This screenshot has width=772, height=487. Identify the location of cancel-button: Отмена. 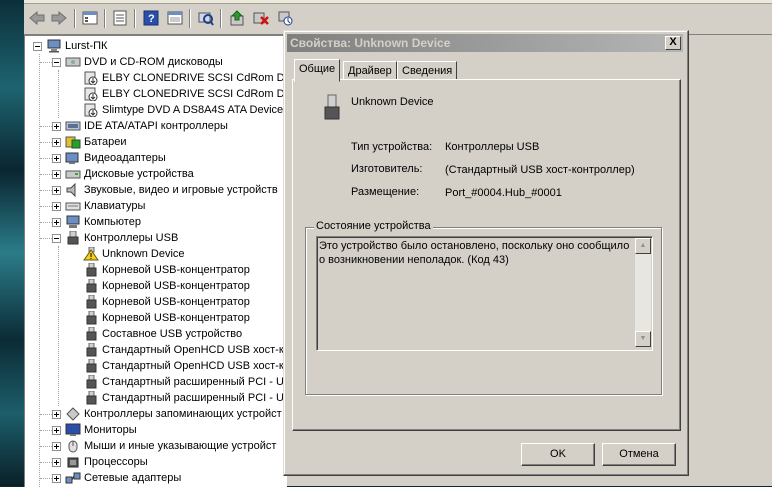
(639, 454).